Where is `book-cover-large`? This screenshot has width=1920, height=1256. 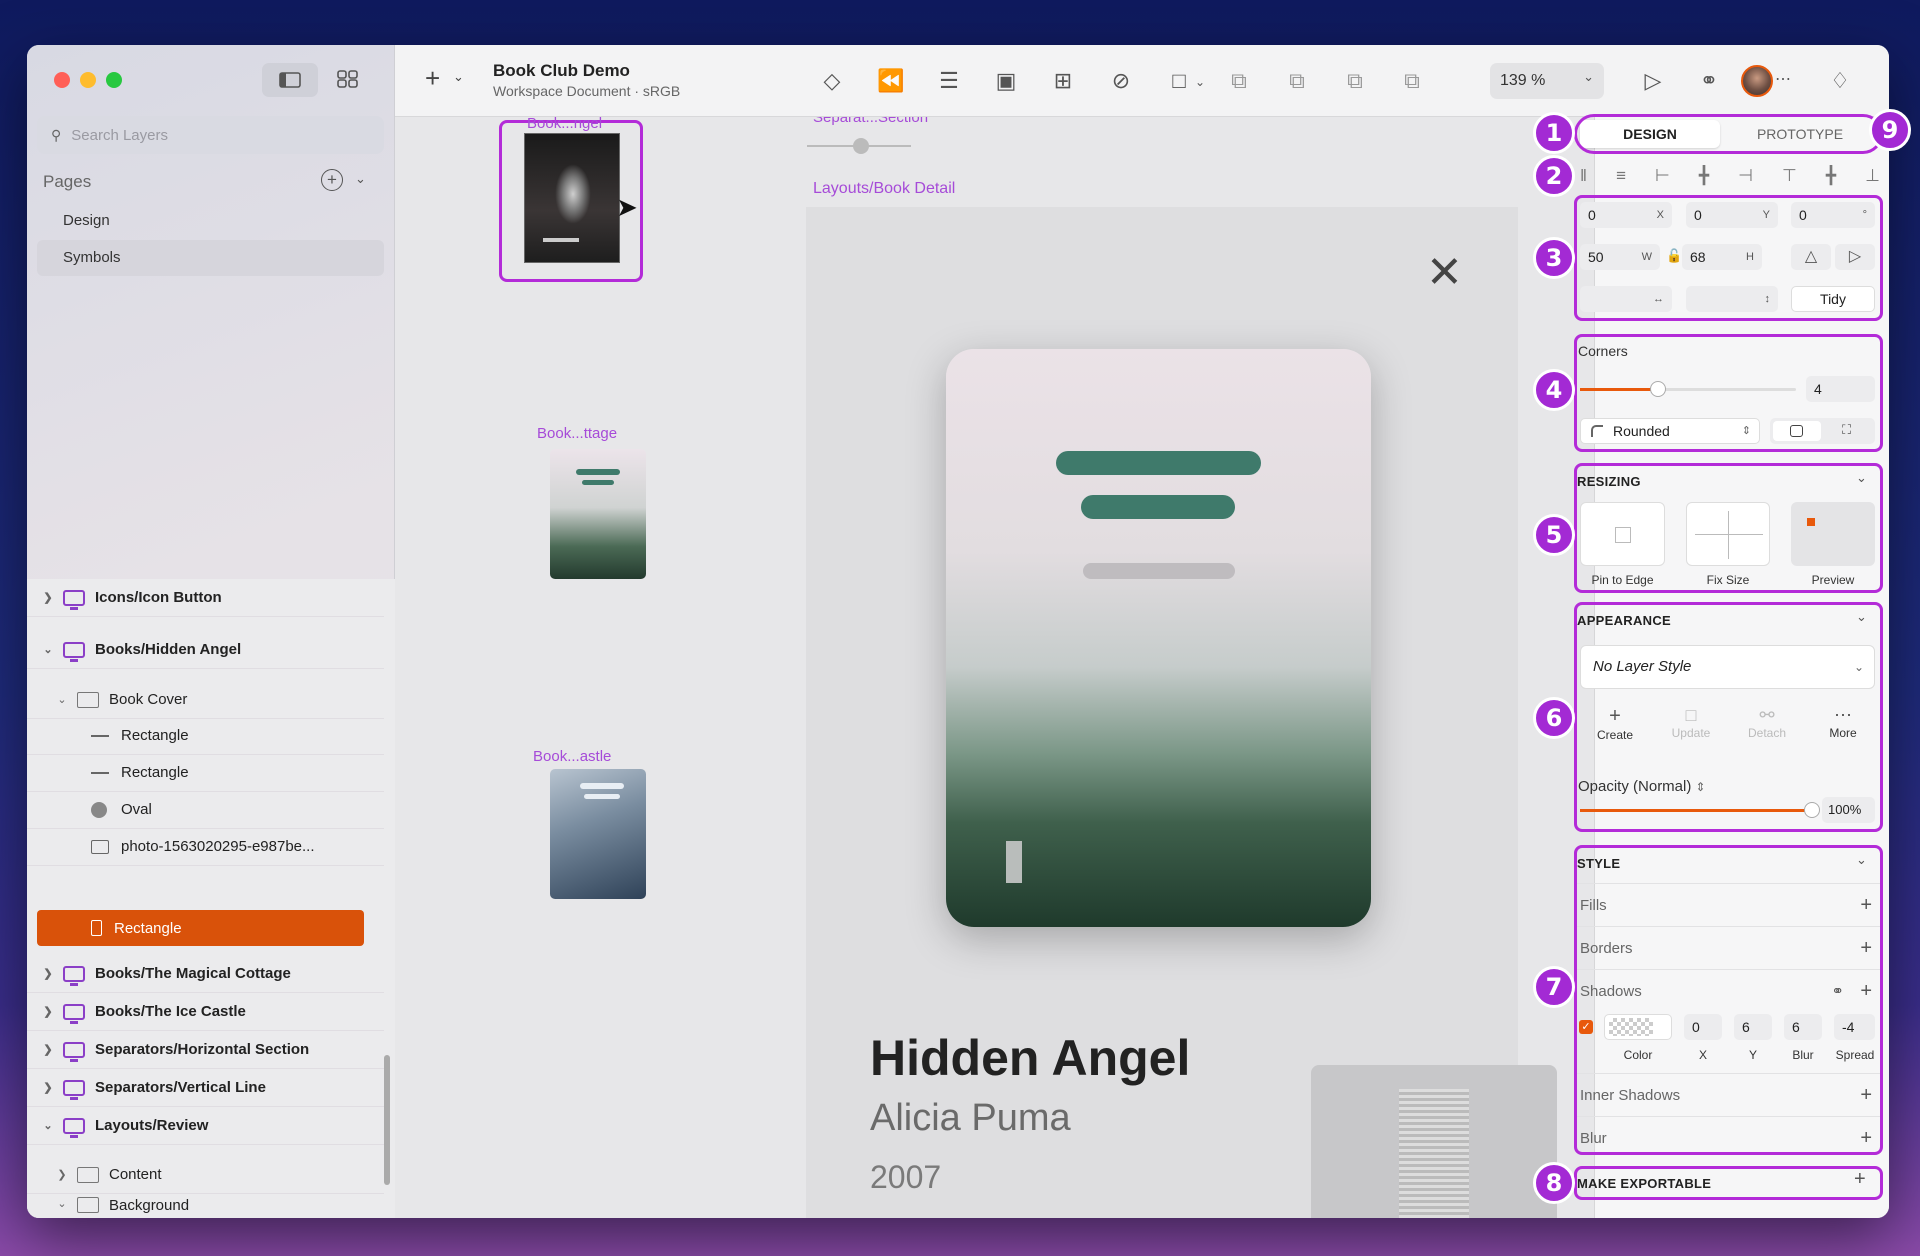 book-cover-large is located at coordinates (1158, 638).